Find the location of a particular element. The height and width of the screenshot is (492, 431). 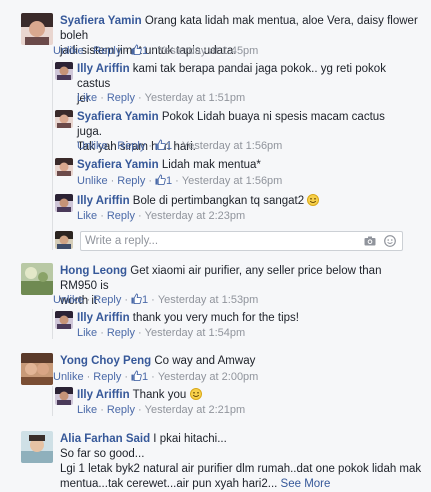

comment-text: Yong Choy Peng Co way and Amway is located at coordinates (158, 361).